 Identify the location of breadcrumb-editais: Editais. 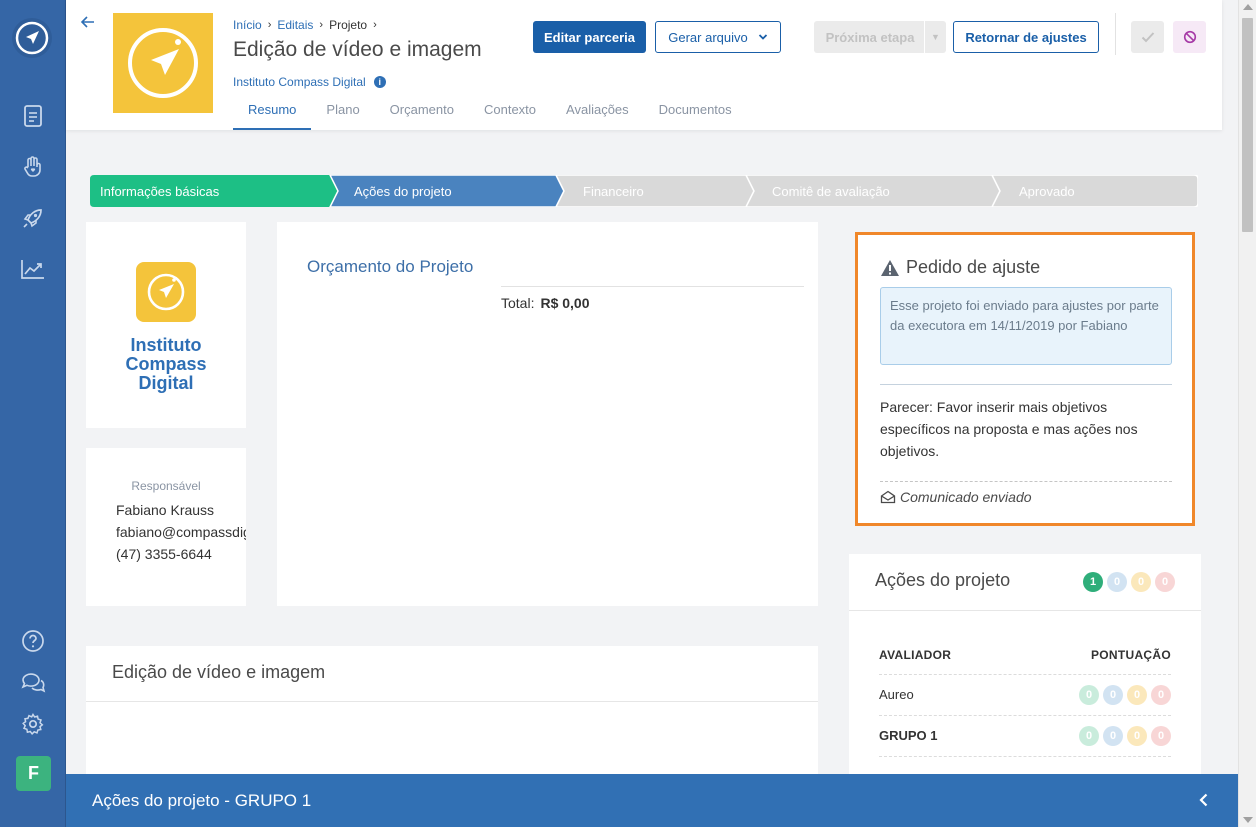
(295, 25).